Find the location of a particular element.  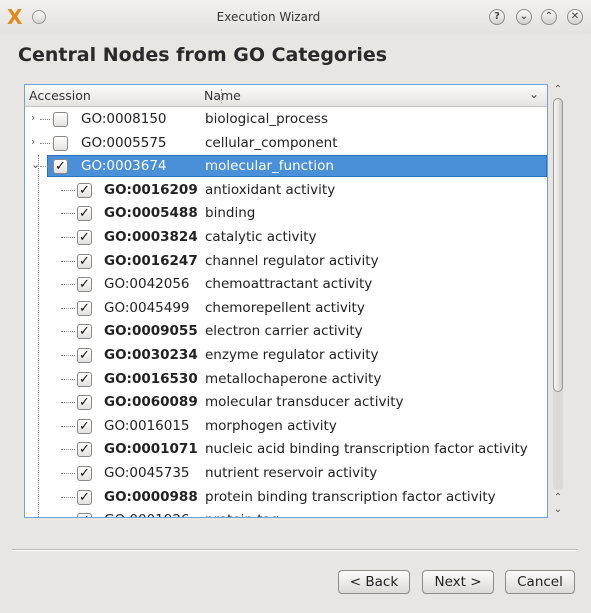

scroll-thumb is located at coordinates (558, 245).